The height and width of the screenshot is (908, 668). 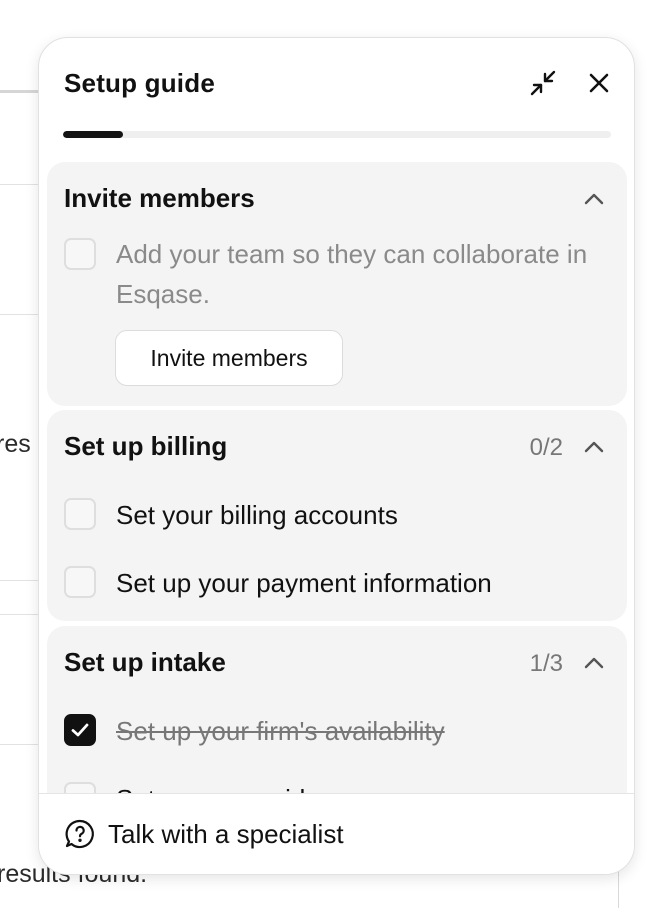 What do you see at coordinates (159, 198) in the screenshot?
I see `section-title: Invite members` at bounding box center [159, 198].